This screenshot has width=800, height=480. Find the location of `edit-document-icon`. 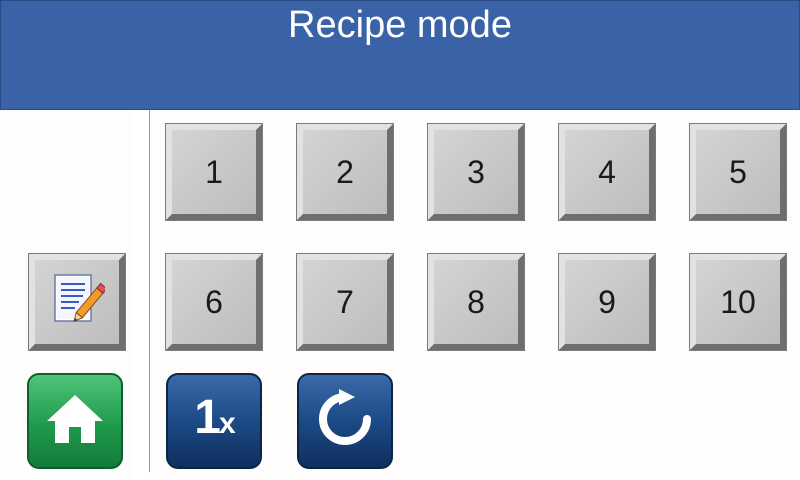

edit-document-icon is located at coordinates (78, 302).